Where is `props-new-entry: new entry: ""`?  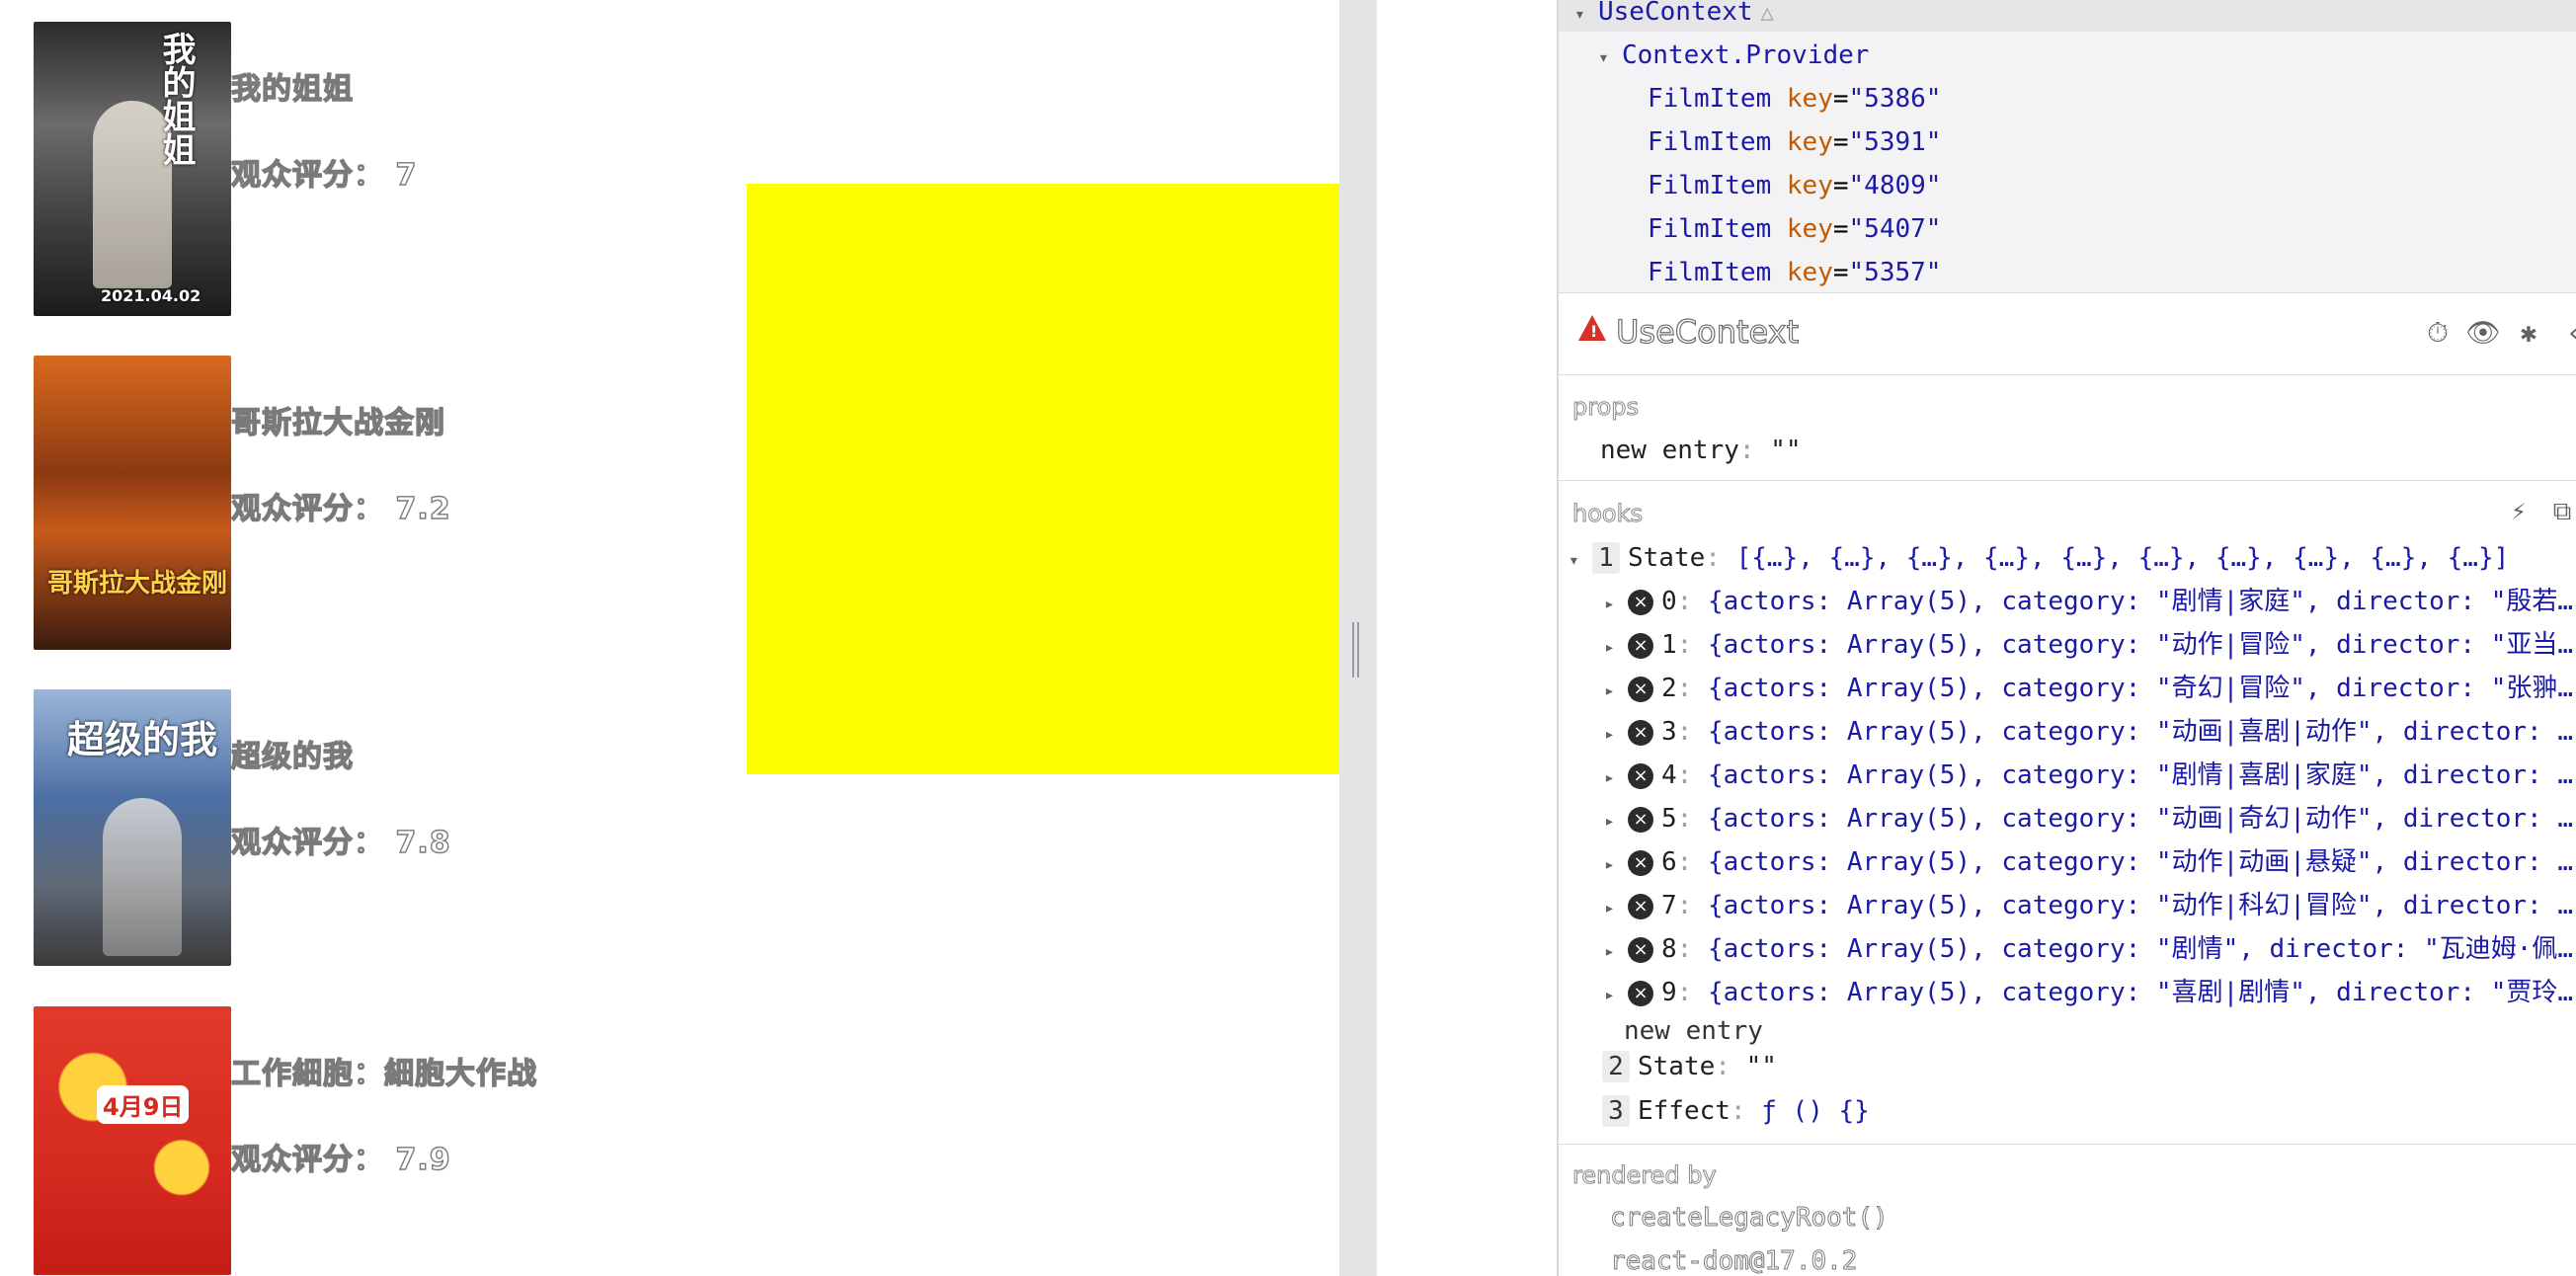 props-new-entry: new entry: "" is located at coordinates (1701, 450).